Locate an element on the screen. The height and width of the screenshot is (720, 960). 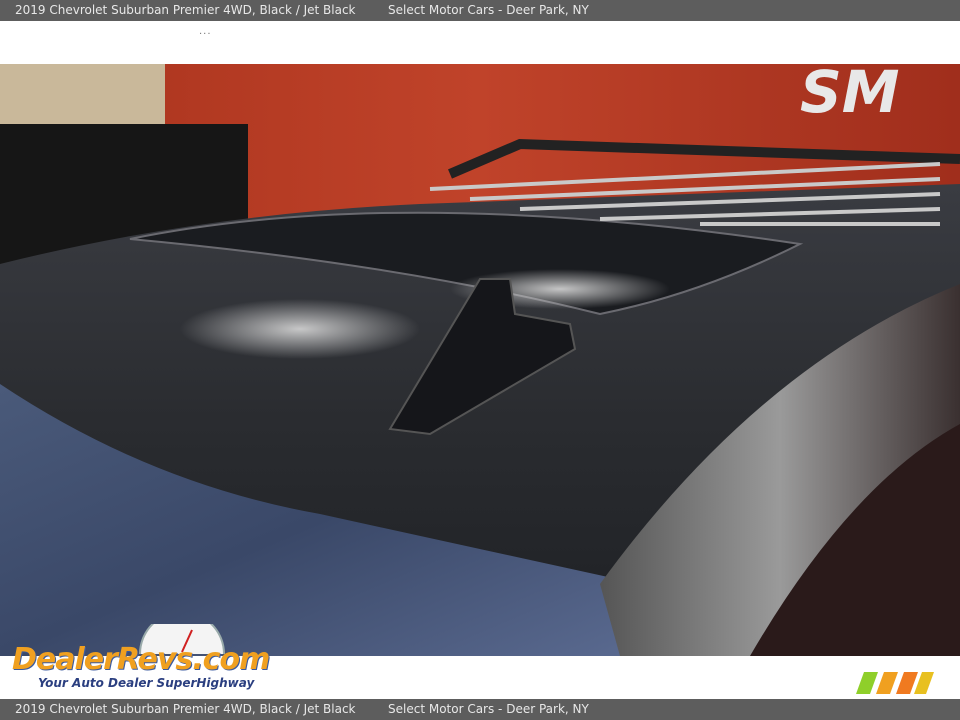
brand-tagline: Your Auto Dealer SuperHighway is located at coordinates (146, 683).